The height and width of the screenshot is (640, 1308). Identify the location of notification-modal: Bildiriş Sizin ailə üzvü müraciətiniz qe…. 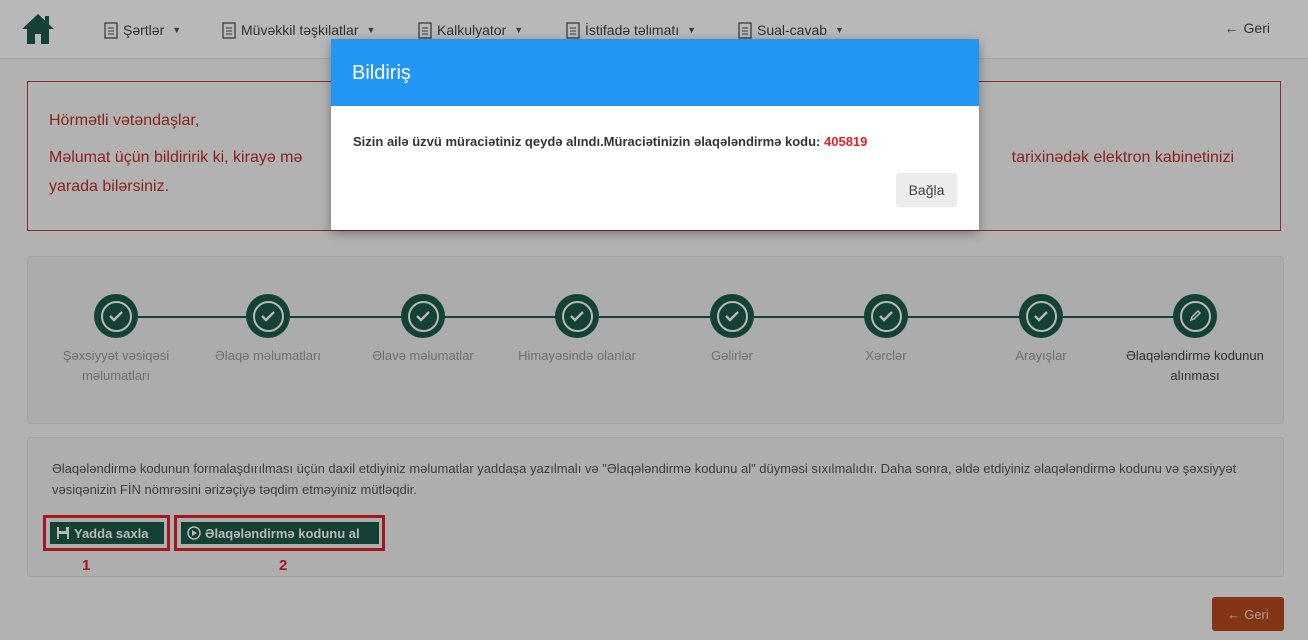
(655, 134).